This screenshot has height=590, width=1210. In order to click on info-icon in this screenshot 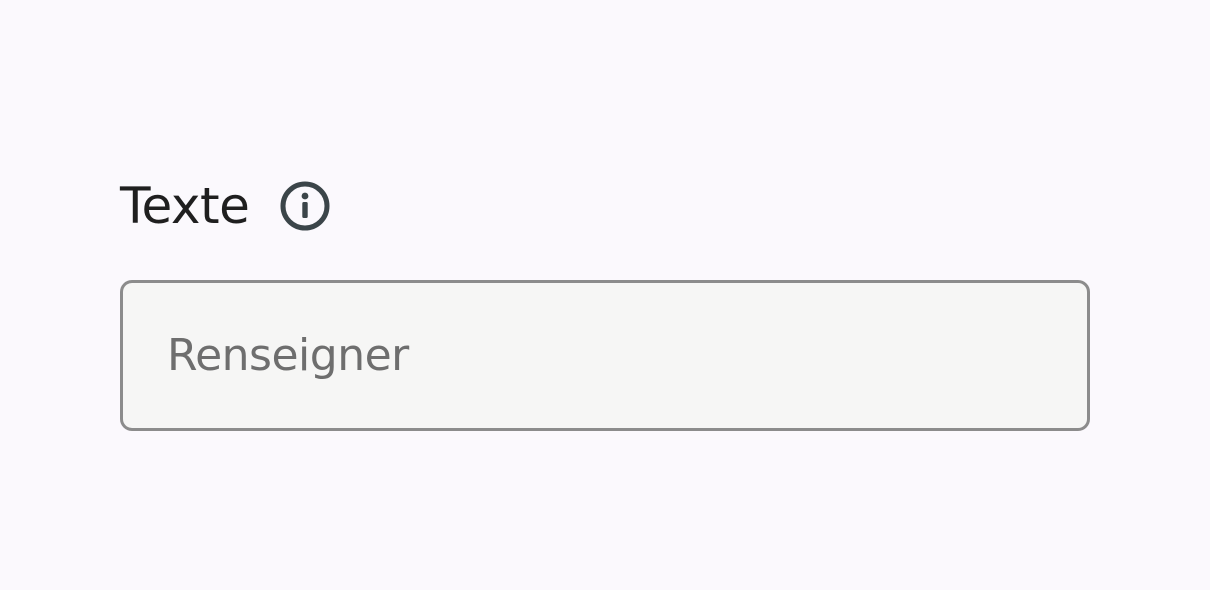, I will do `click(305, 206)`.